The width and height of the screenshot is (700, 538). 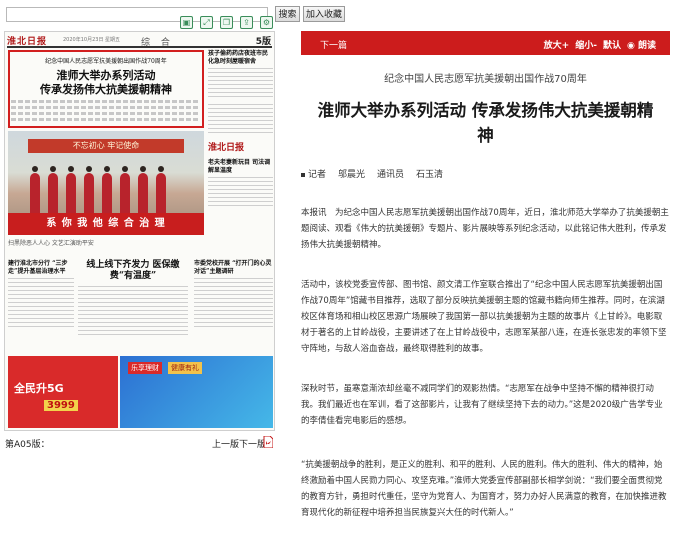 What do you see at coordinates (430, 175) in the screenshot?
I see `correspondent-name: 石玉清` at bounding box center [430, 175].